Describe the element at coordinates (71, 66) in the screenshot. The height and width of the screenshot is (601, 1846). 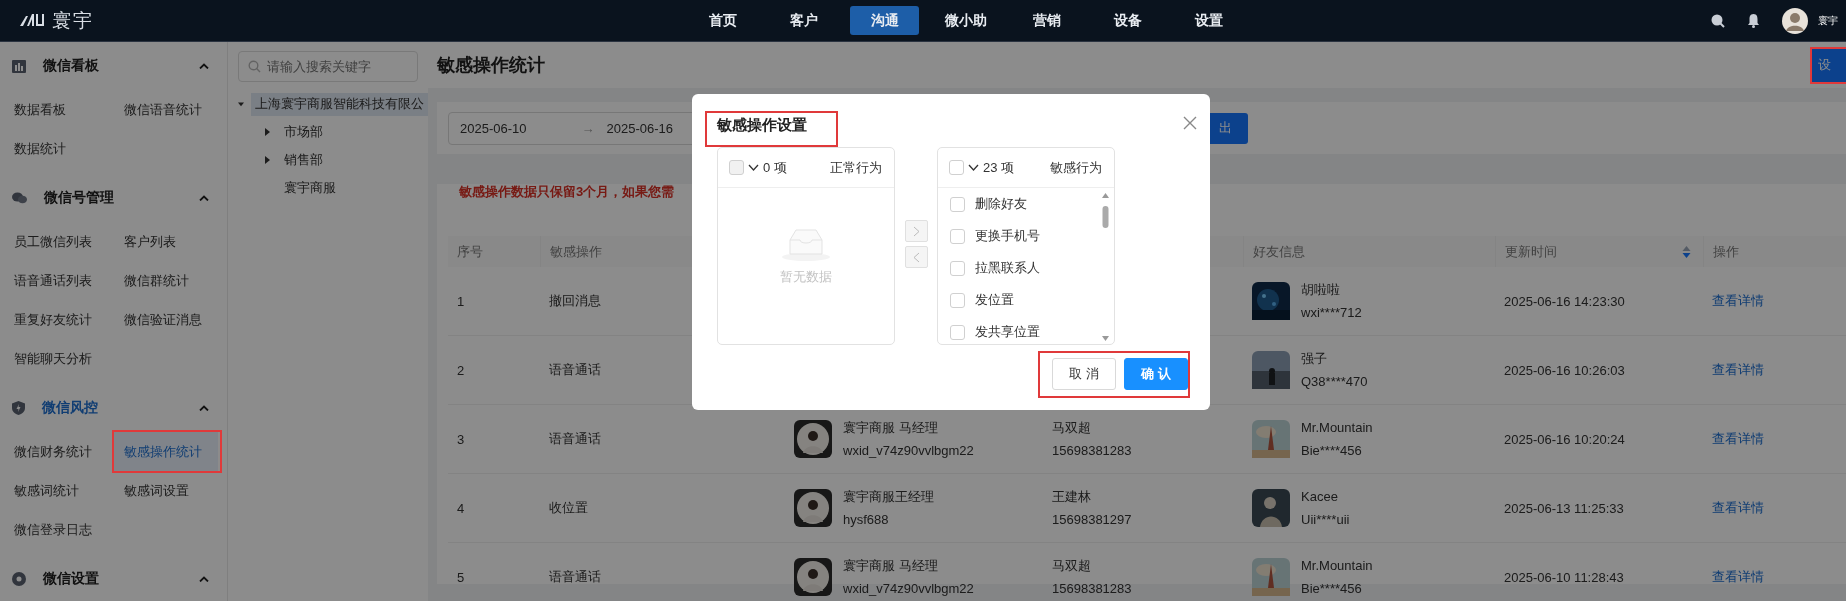
I see `menu-group-title: 微信看板` at that location.